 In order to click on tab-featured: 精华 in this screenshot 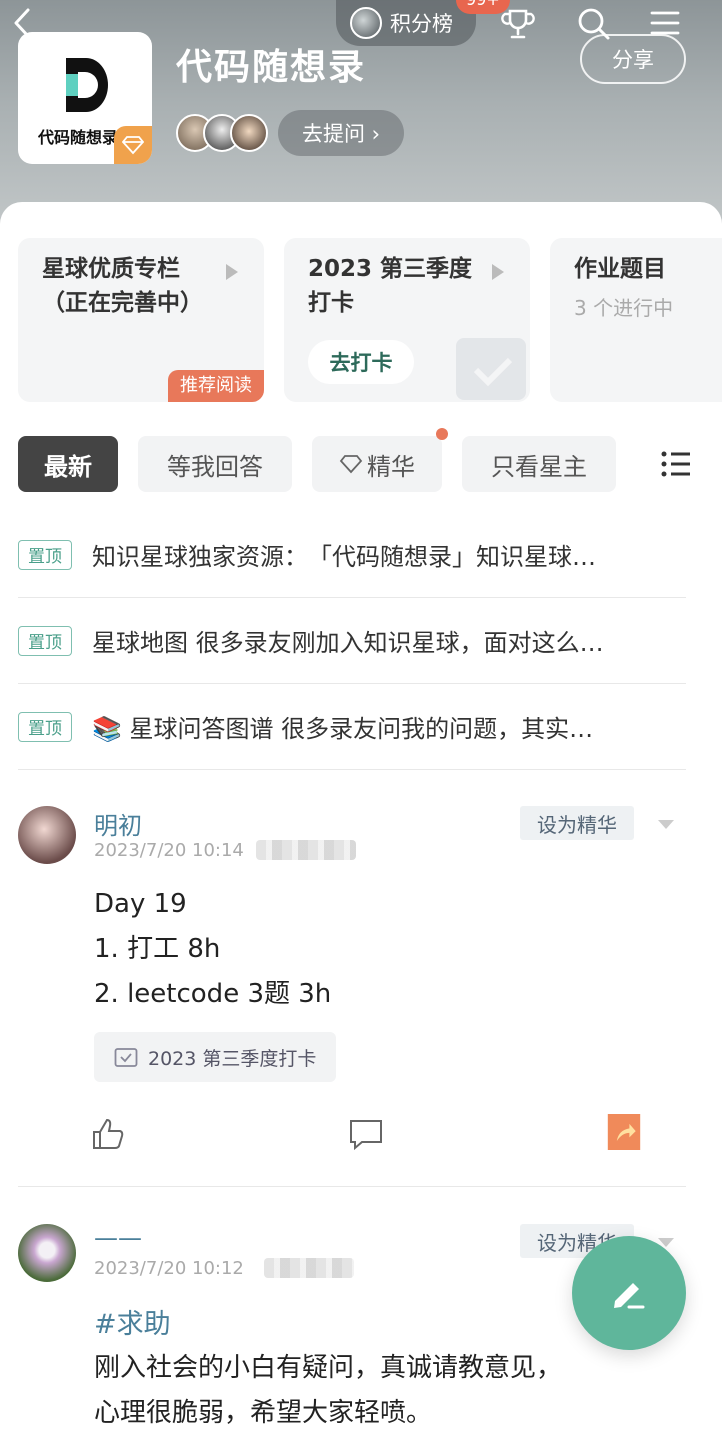, I will do `click(380, 460)`.